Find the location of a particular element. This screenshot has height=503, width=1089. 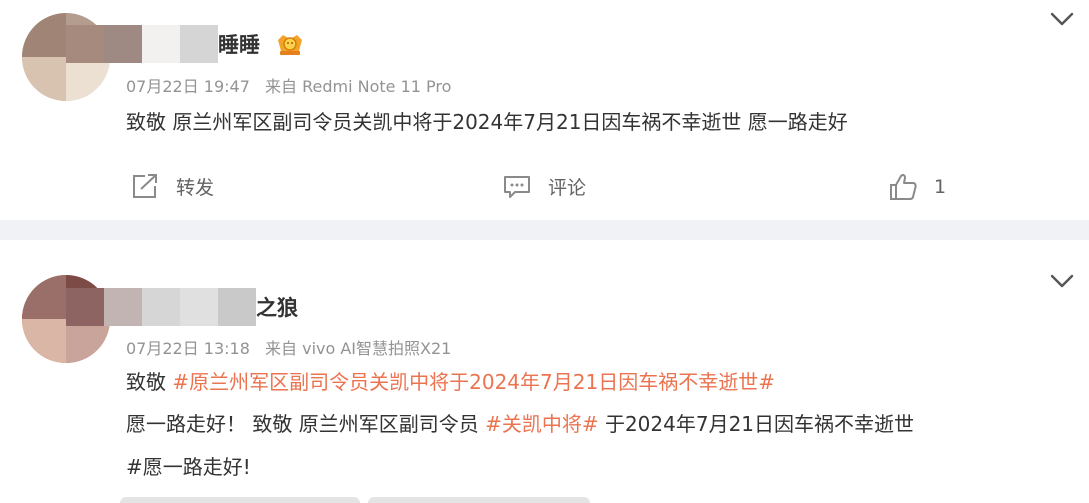

repost-label: 转发 is located at coordinates (195, 187).